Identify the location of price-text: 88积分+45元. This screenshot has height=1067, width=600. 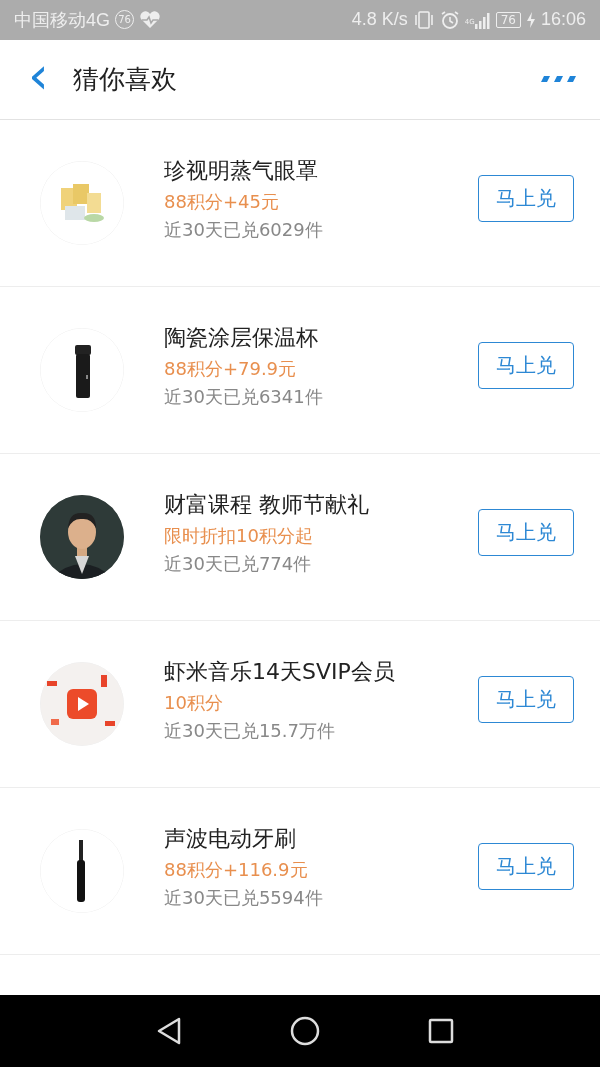
(222, 202).